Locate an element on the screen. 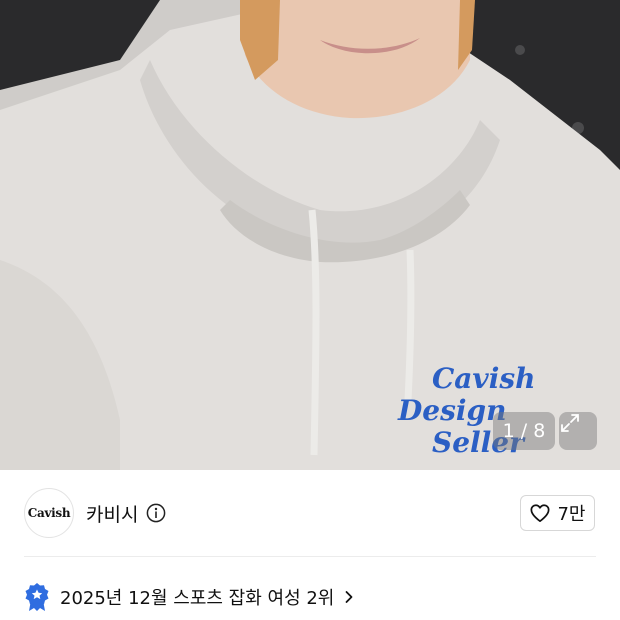 The height and width of the screenshot is (620, 620). image-counter: 1 / 8 is located at coordinates (524, 431).